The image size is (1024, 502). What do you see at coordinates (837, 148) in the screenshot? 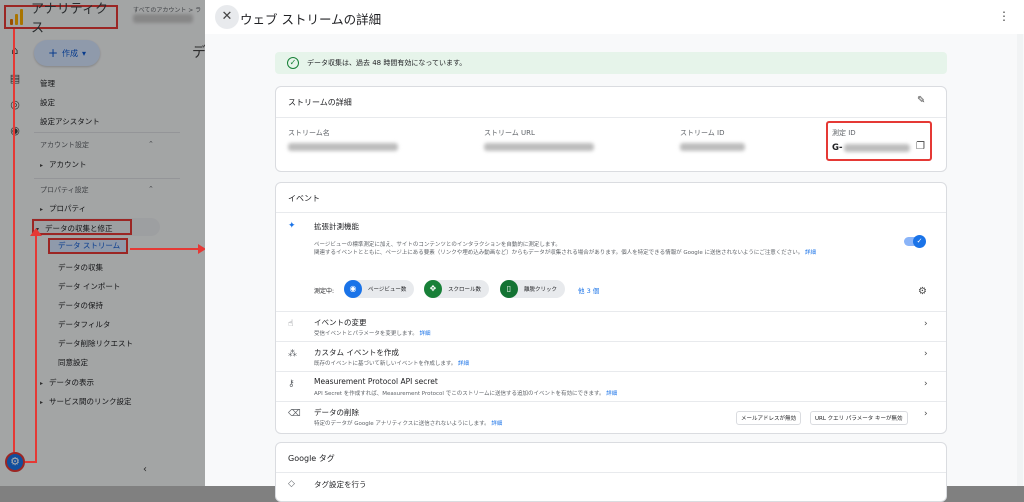
I see `measurement-id-value: G-` at bounding box center [837, 148].